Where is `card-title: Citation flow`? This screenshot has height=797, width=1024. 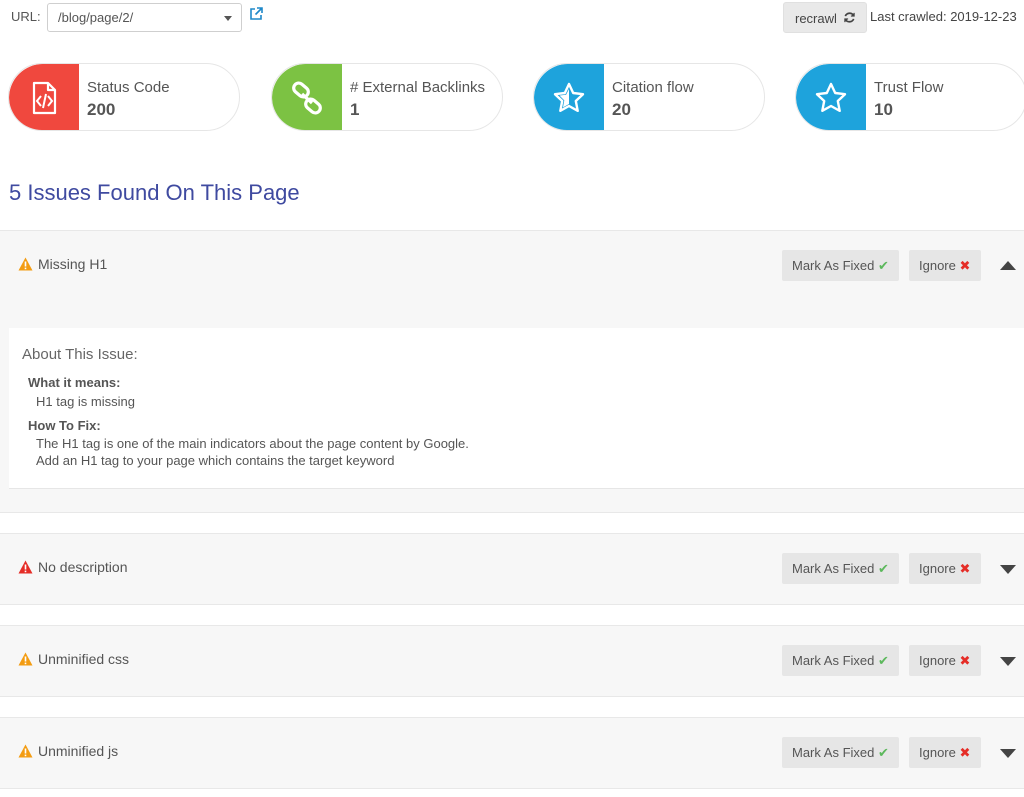
card-title: Citation flow is located at coordinates (653, 87).